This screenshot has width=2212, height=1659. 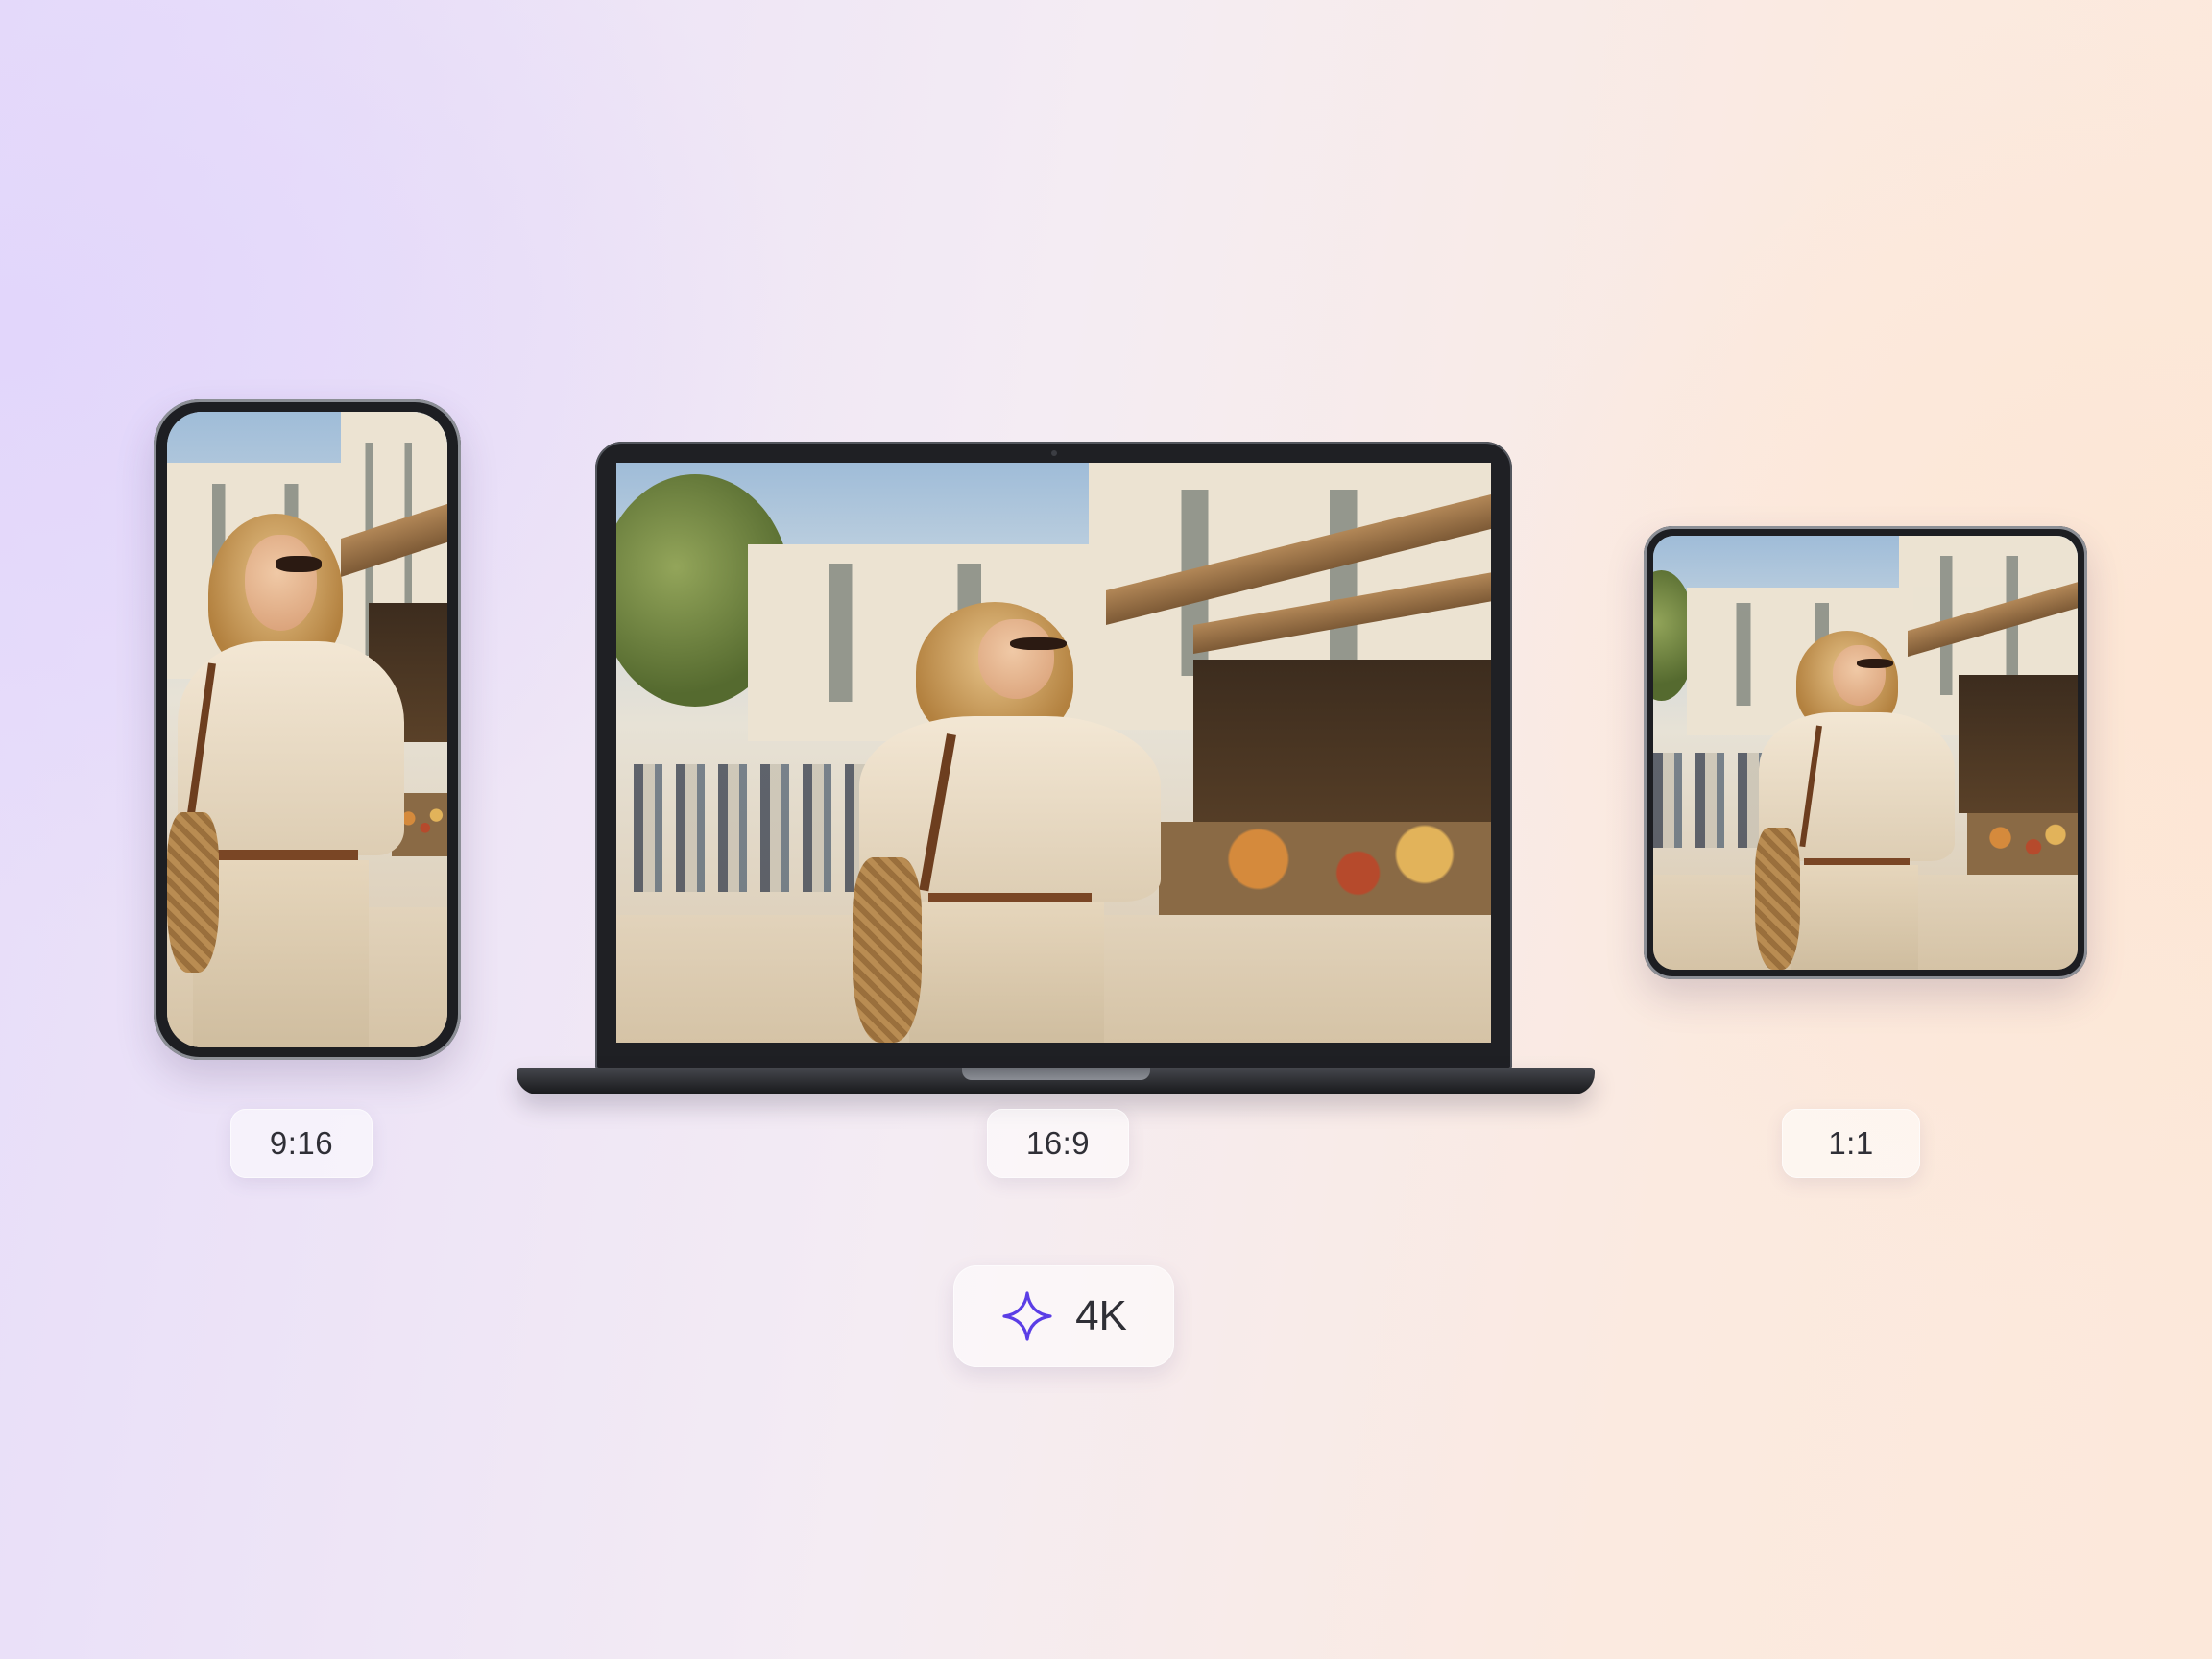 I want to click on ratio-option-9-16: 9:16, so click(x=302, y=1143).